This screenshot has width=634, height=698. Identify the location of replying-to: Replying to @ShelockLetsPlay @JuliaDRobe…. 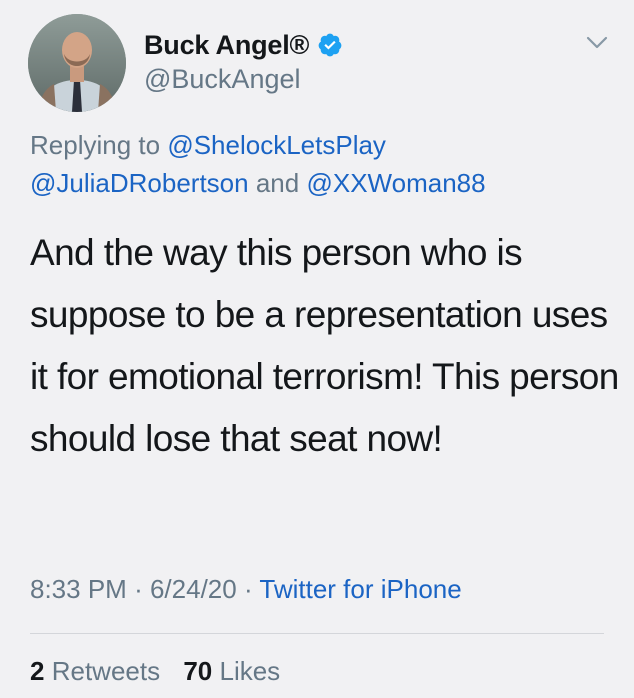
(325, 164).